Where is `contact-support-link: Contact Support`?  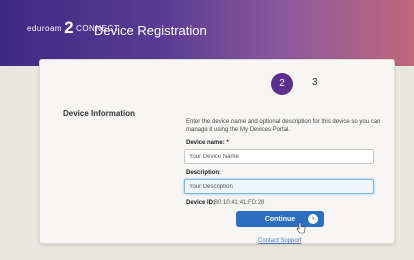
contact-support-link: Contact Support is located at coordinates (279, 241).